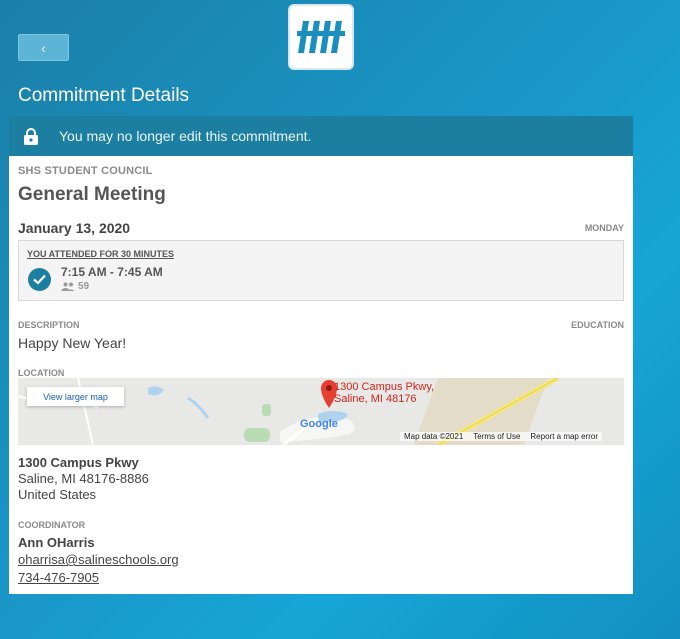  What do you see at coordinates (58, 577) in the screenshot?
I see `coordinator-phone-link: 734-476-7905` at bounding box center [58, 577].